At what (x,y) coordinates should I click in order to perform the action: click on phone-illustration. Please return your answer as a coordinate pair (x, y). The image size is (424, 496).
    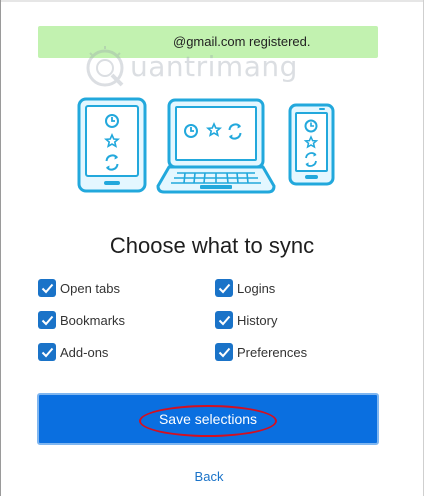
    Looking at the image, I should click on (311, 144).